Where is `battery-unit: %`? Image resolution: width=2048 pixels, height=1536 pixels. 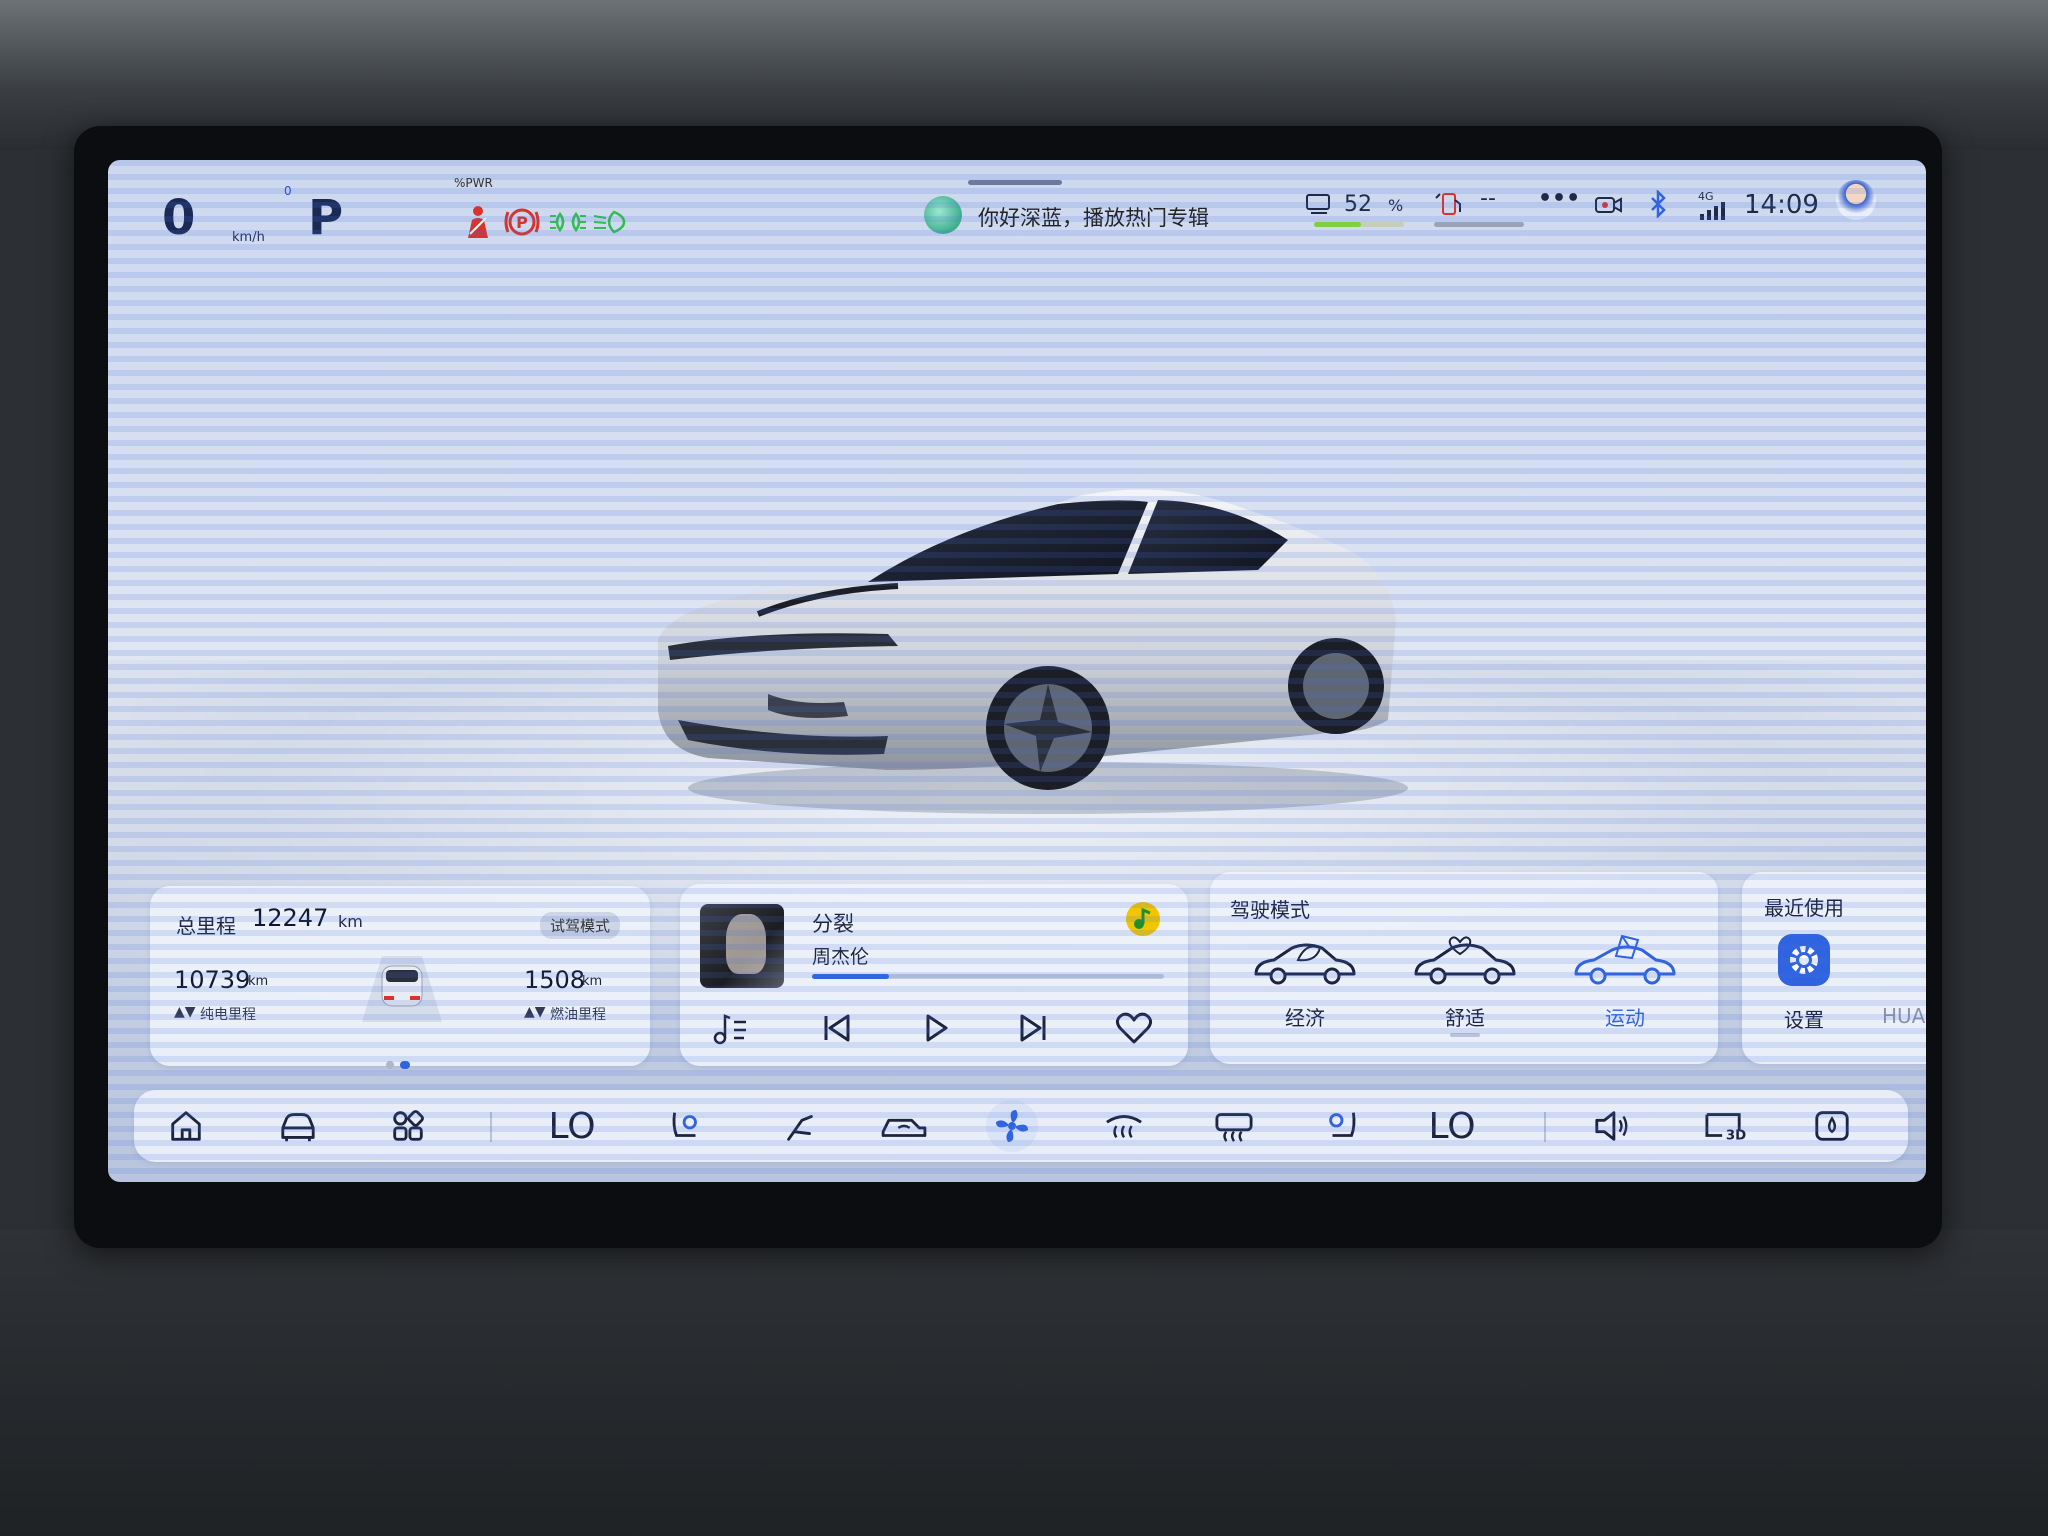 battery-unit: % is located at coordinates (1396, 205).